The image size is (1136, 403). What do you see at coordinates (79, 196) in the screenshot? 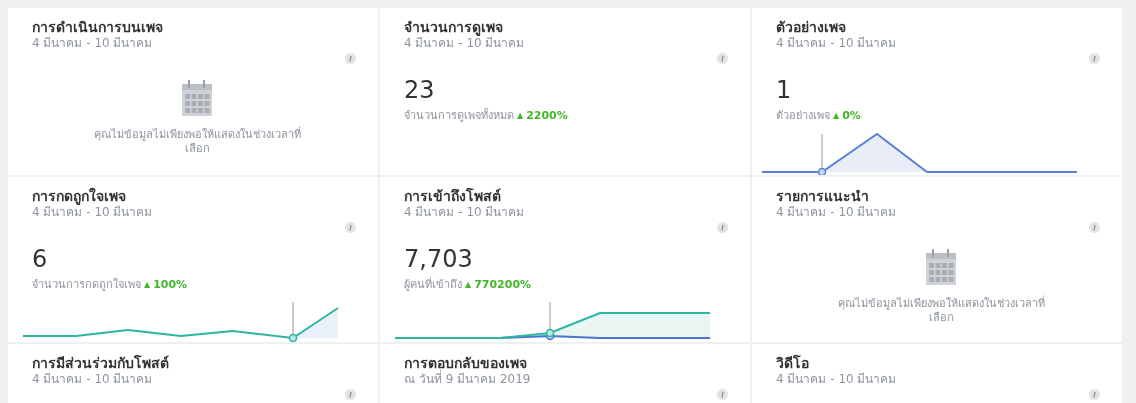
I see `card-title: การกดถูกใจเพจ` at bounding box center [79, 196].